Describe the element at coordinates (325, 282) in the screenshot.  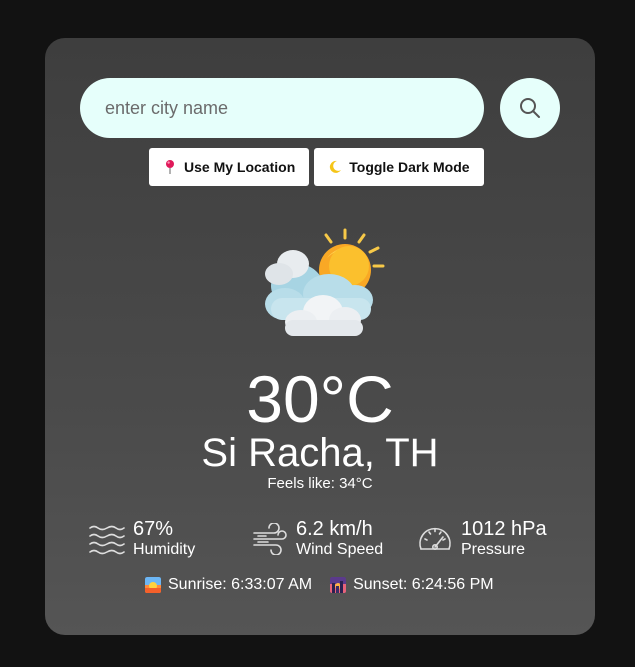
I see `partly-cloudy-sun-icon` at that location.